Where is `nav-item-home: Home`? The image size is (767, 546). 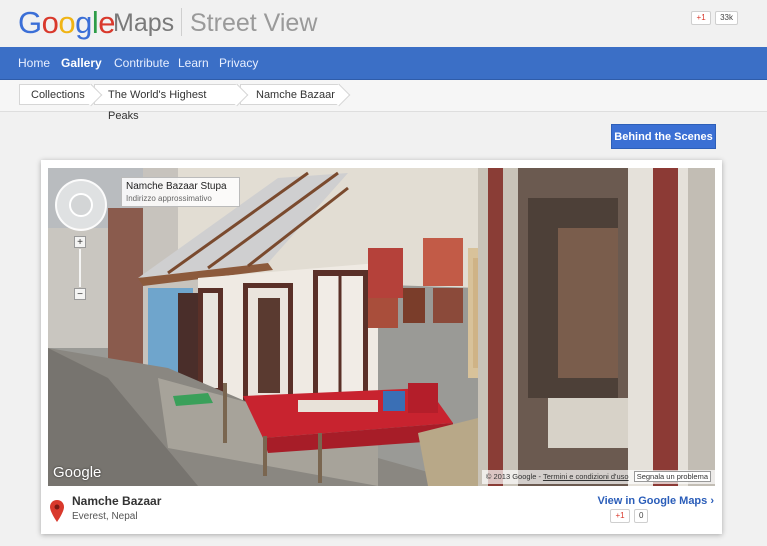
nav-item-home: Home is located at coordinates (34, 63).